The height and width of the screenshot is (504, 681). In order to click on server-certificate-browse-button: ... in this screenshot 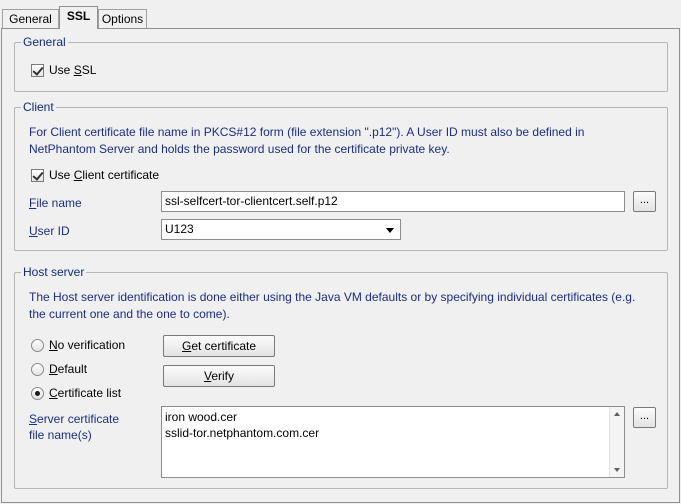, I will do `click(644, 417)`.